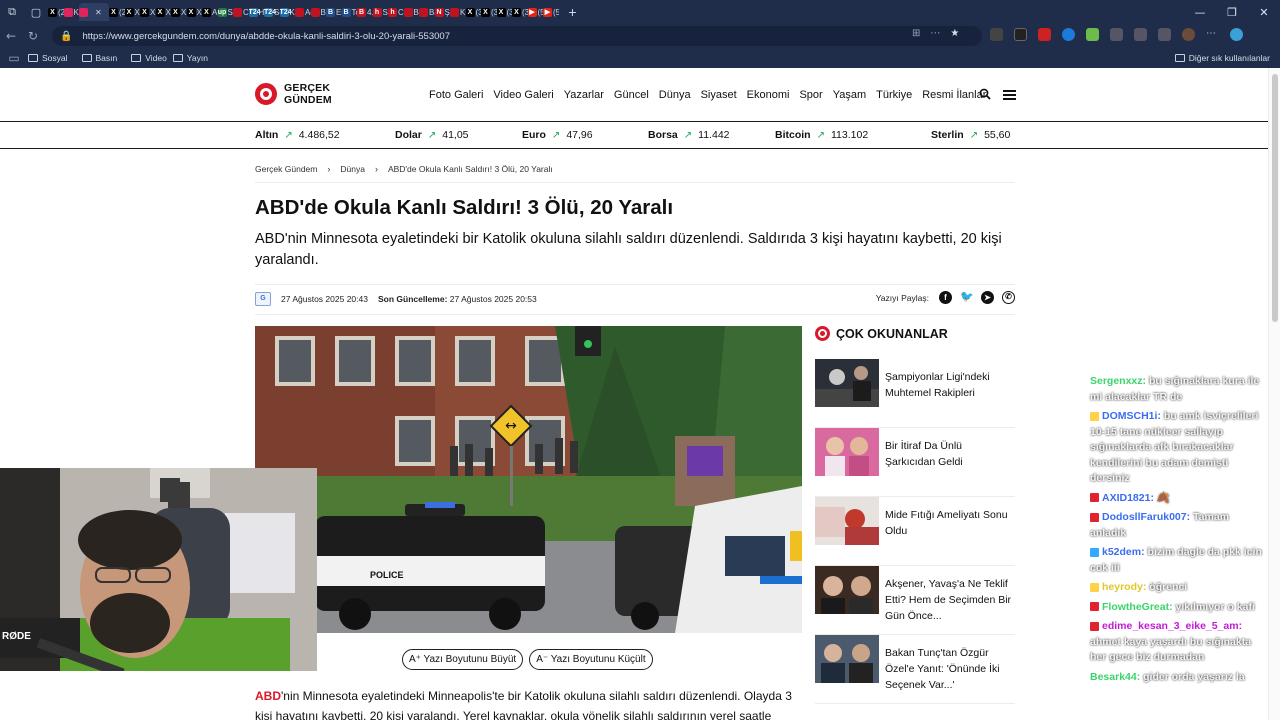 The image size is (1280, 720). What do you see at coordinates (1275, 198) in the screenshot?
I see `scrollbar-thumb` at bounding box center [1275, 198].